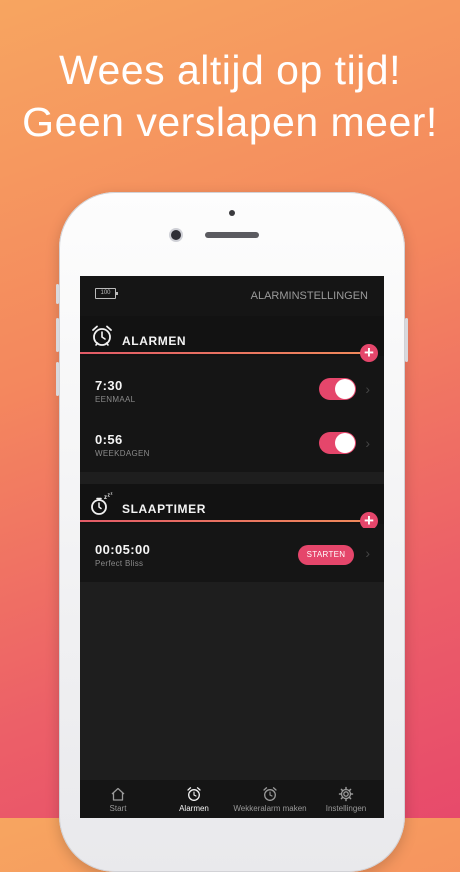 The image size is (460, 872). What do you see at coordinates (119, 563) in the screenshot?
I see `sleeptimer-sound: Perfect Bliss` at bounding box center [119, 563].